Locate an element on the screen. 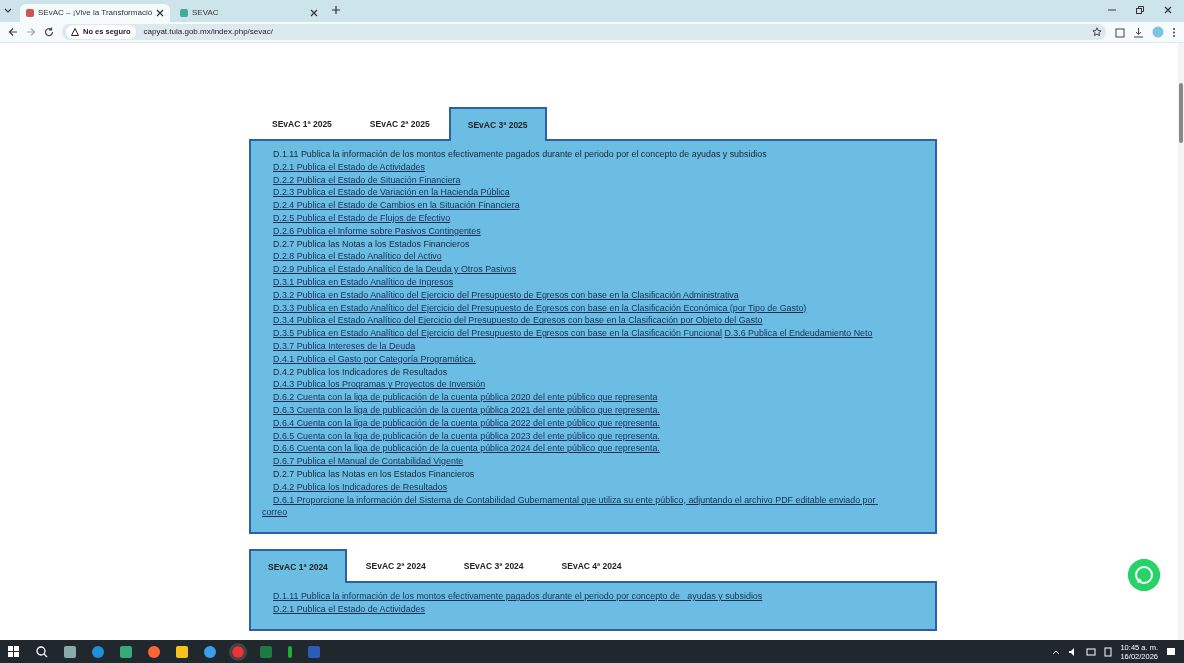 Image resolution: width=1184 pixels, height=663 pixels. document-link: D.4.3 Publica los Programas y Proyectos de Inversión is located at coordinates (572, 385).